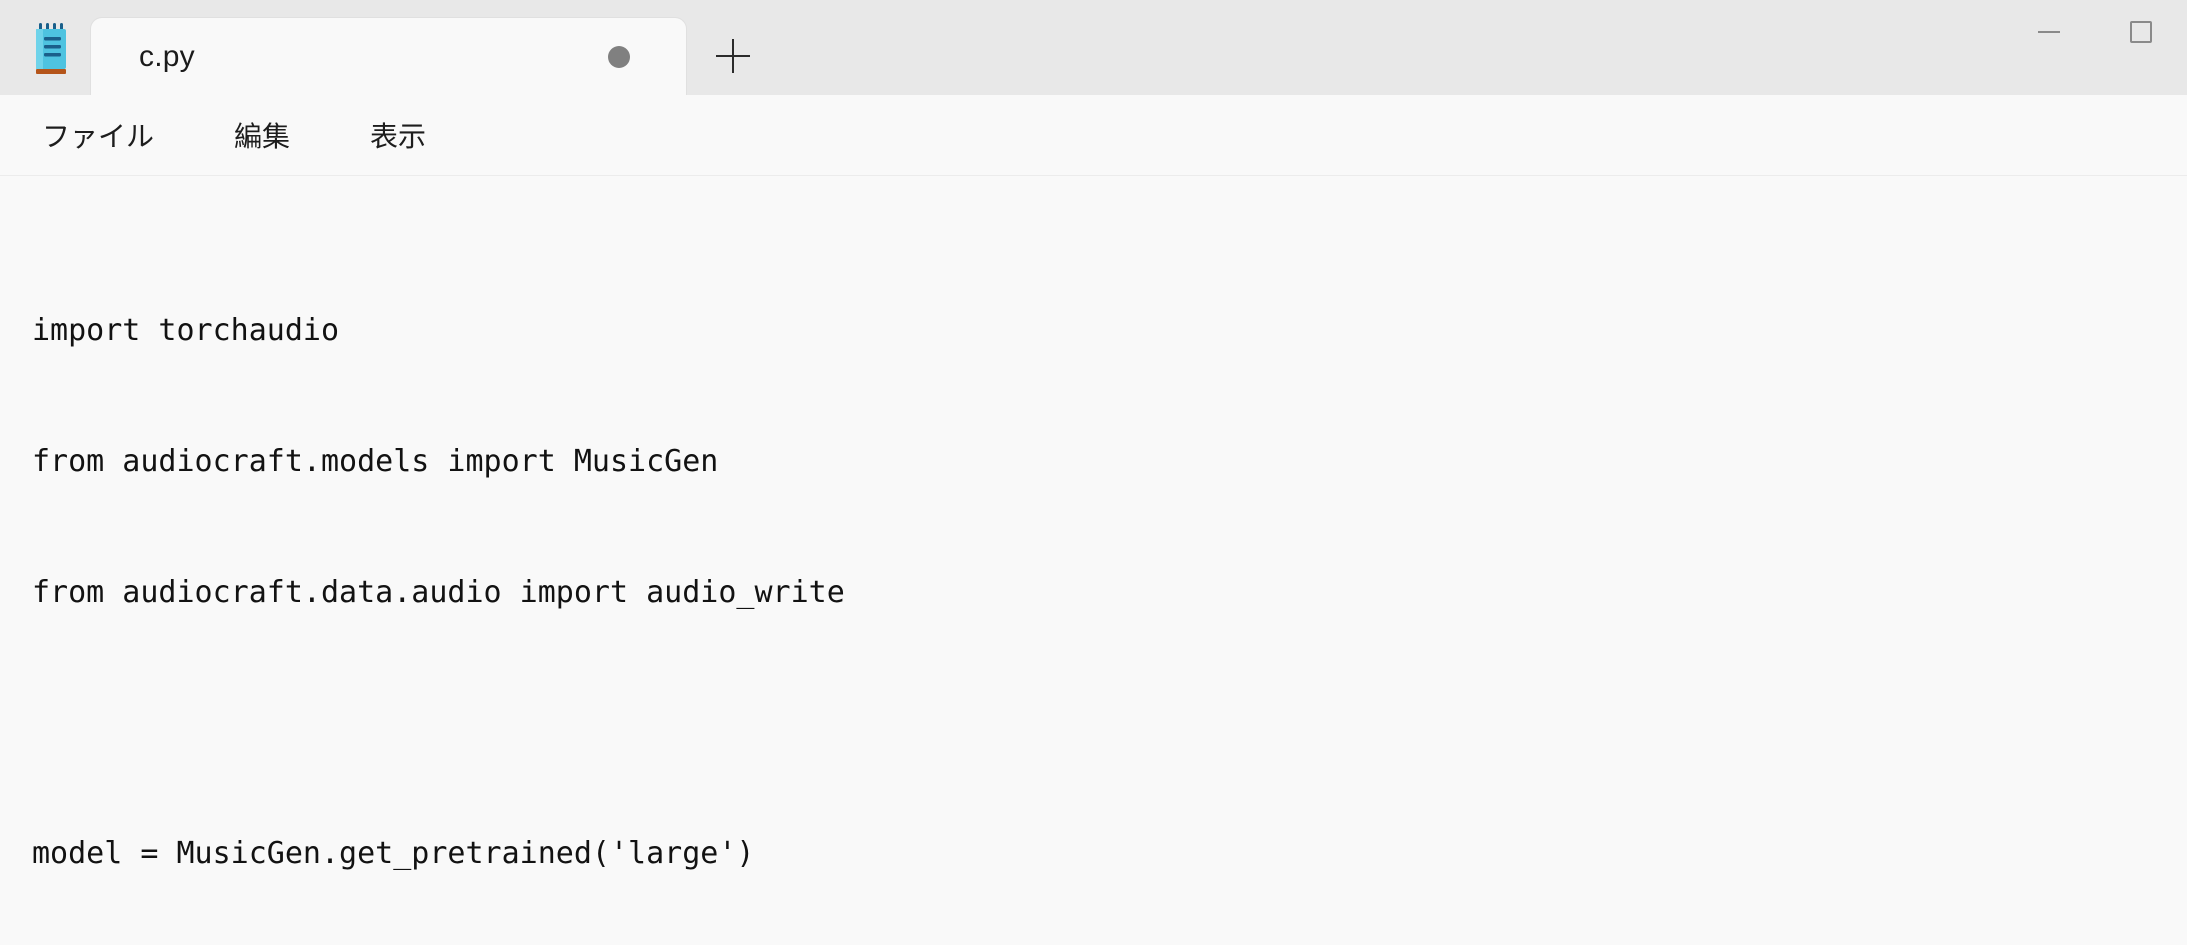 The width and height of the screenshot is (2187, 945). I want to click on notepad-icon, so click(52, 49).